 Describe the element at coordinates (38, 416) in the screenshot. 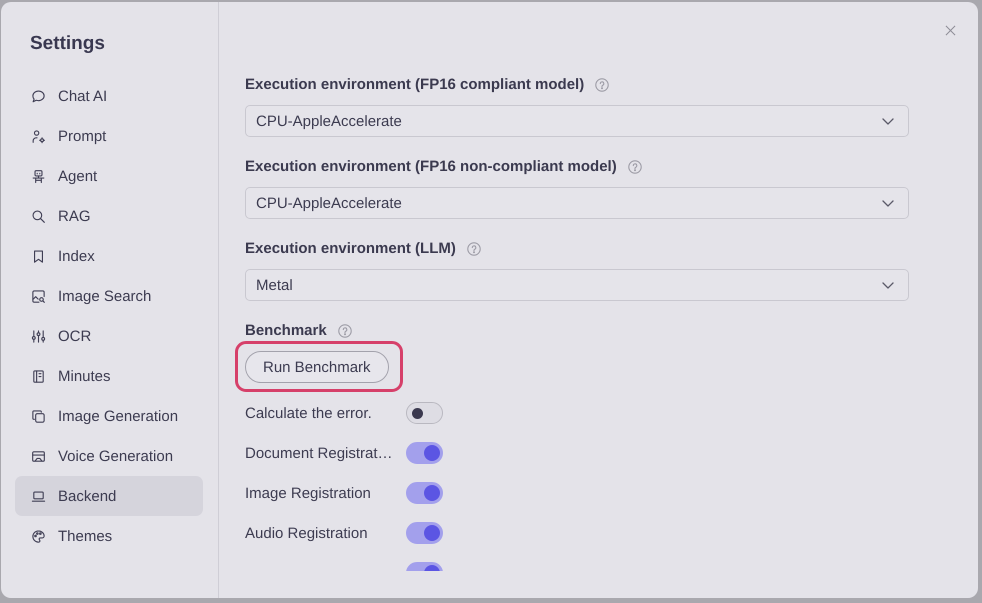

I see `copy-icon` at that location.